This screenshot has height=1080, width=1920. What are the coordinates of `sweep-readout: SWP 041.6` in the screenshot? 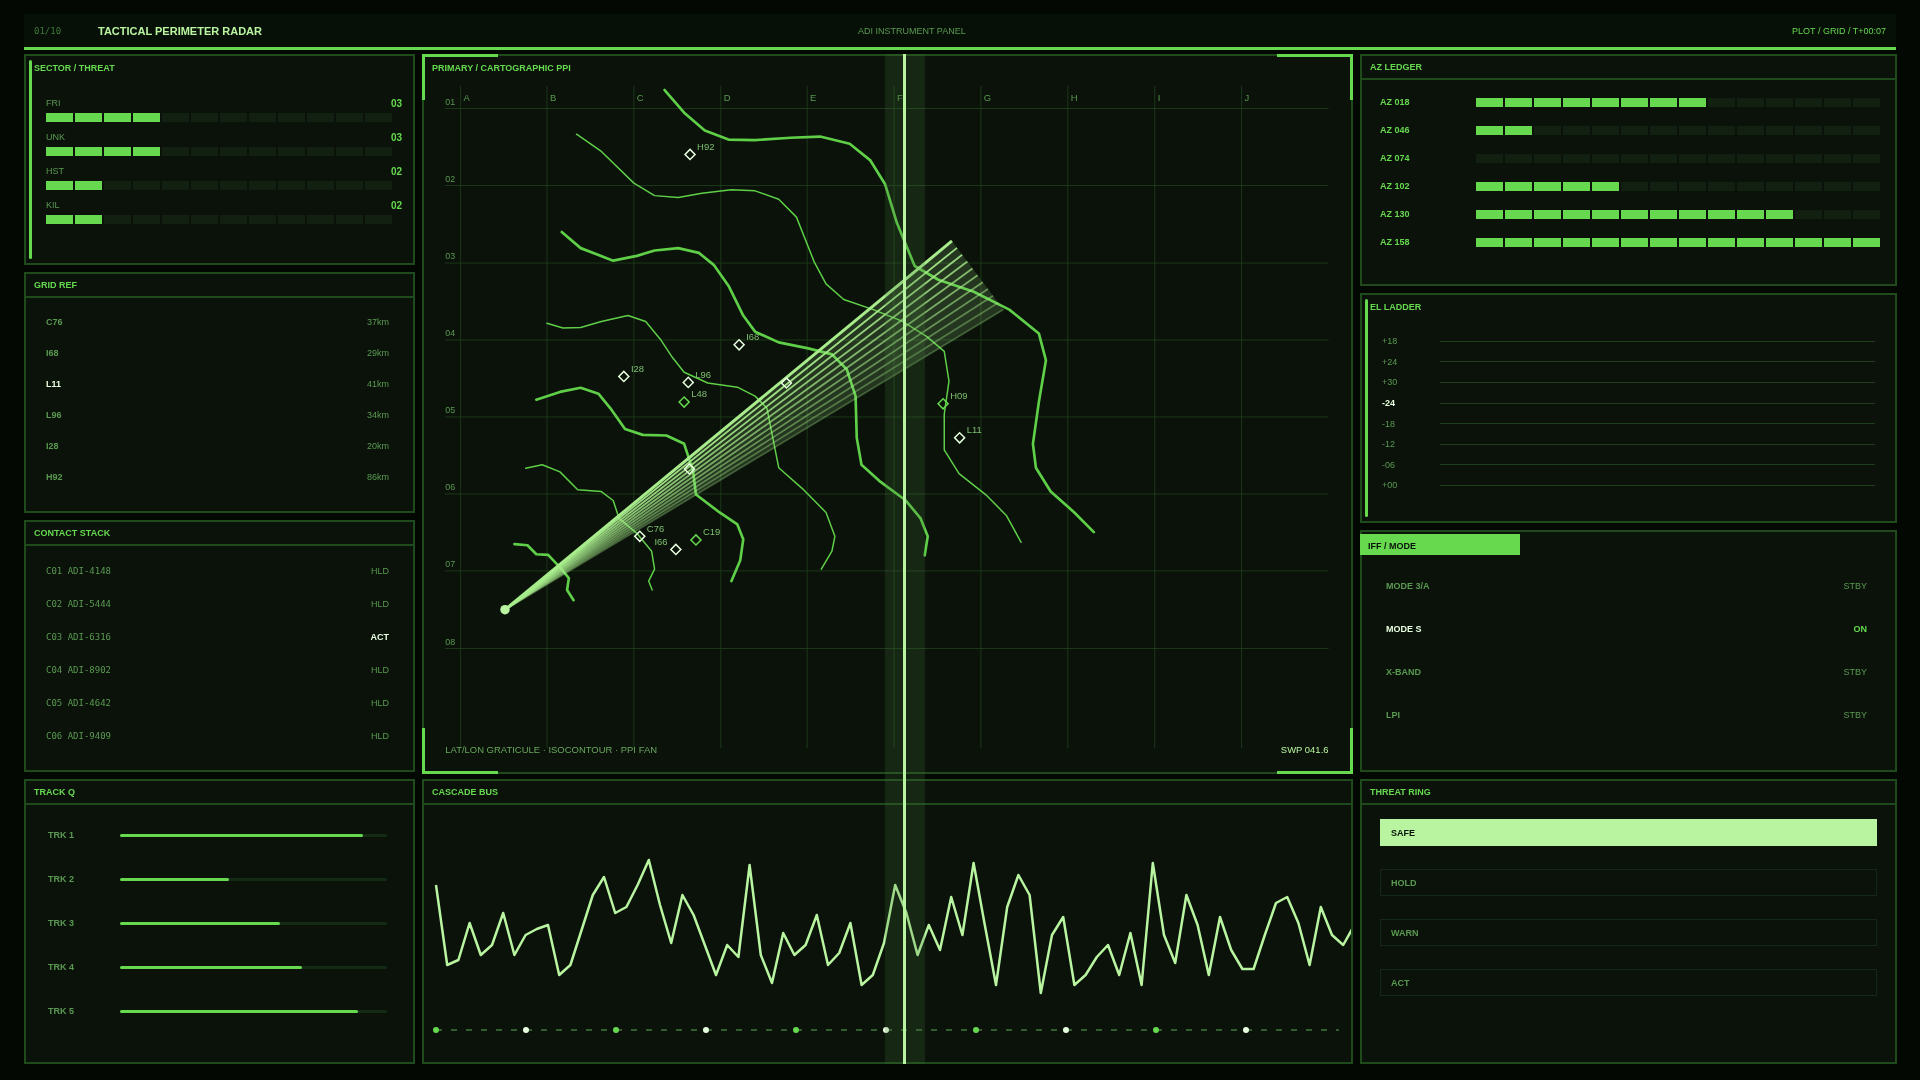 It's located at (1304, 749).